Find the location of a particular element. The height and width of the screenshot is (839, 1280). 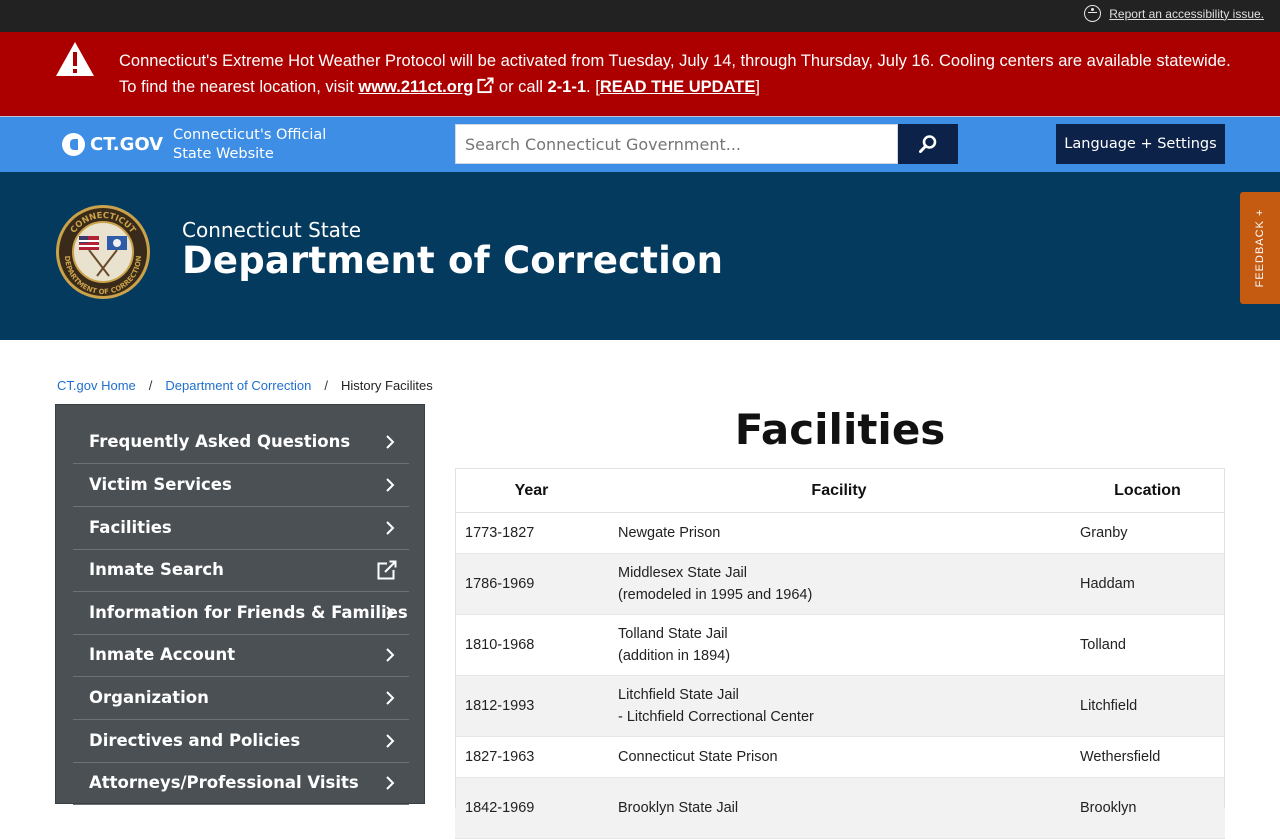

cell-year: 1786-1969 is located at coordinates (500, 584).